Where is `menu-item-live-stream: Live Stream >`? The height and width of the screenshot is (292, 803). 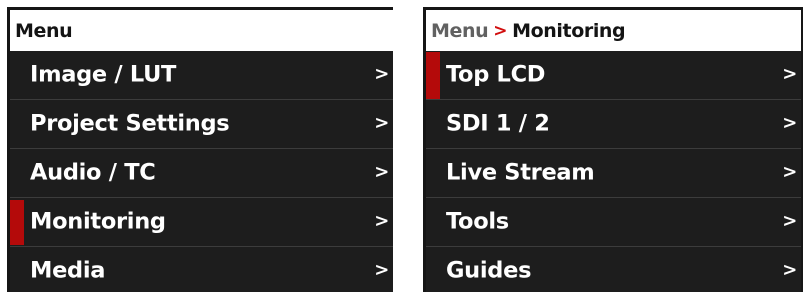
menu-item-live-stream: Live Stream > is located at coordinates (613, 173).